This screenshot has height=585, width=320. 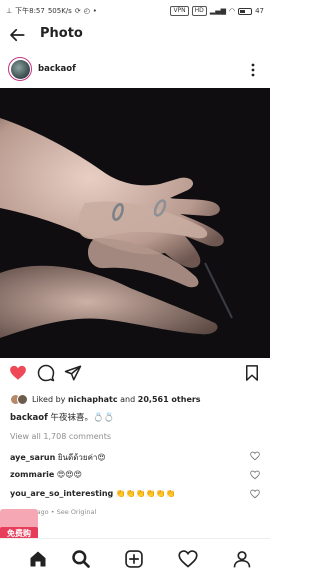 What do you see at coordinates (30, 11) in the screenshot?
I see `status-time: 下午8:57` at bounding box center [30, 11].